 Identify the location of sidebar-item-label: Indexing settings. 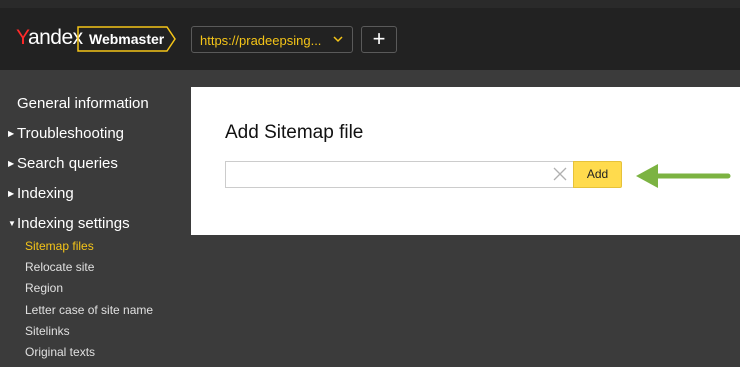
(73, 223).